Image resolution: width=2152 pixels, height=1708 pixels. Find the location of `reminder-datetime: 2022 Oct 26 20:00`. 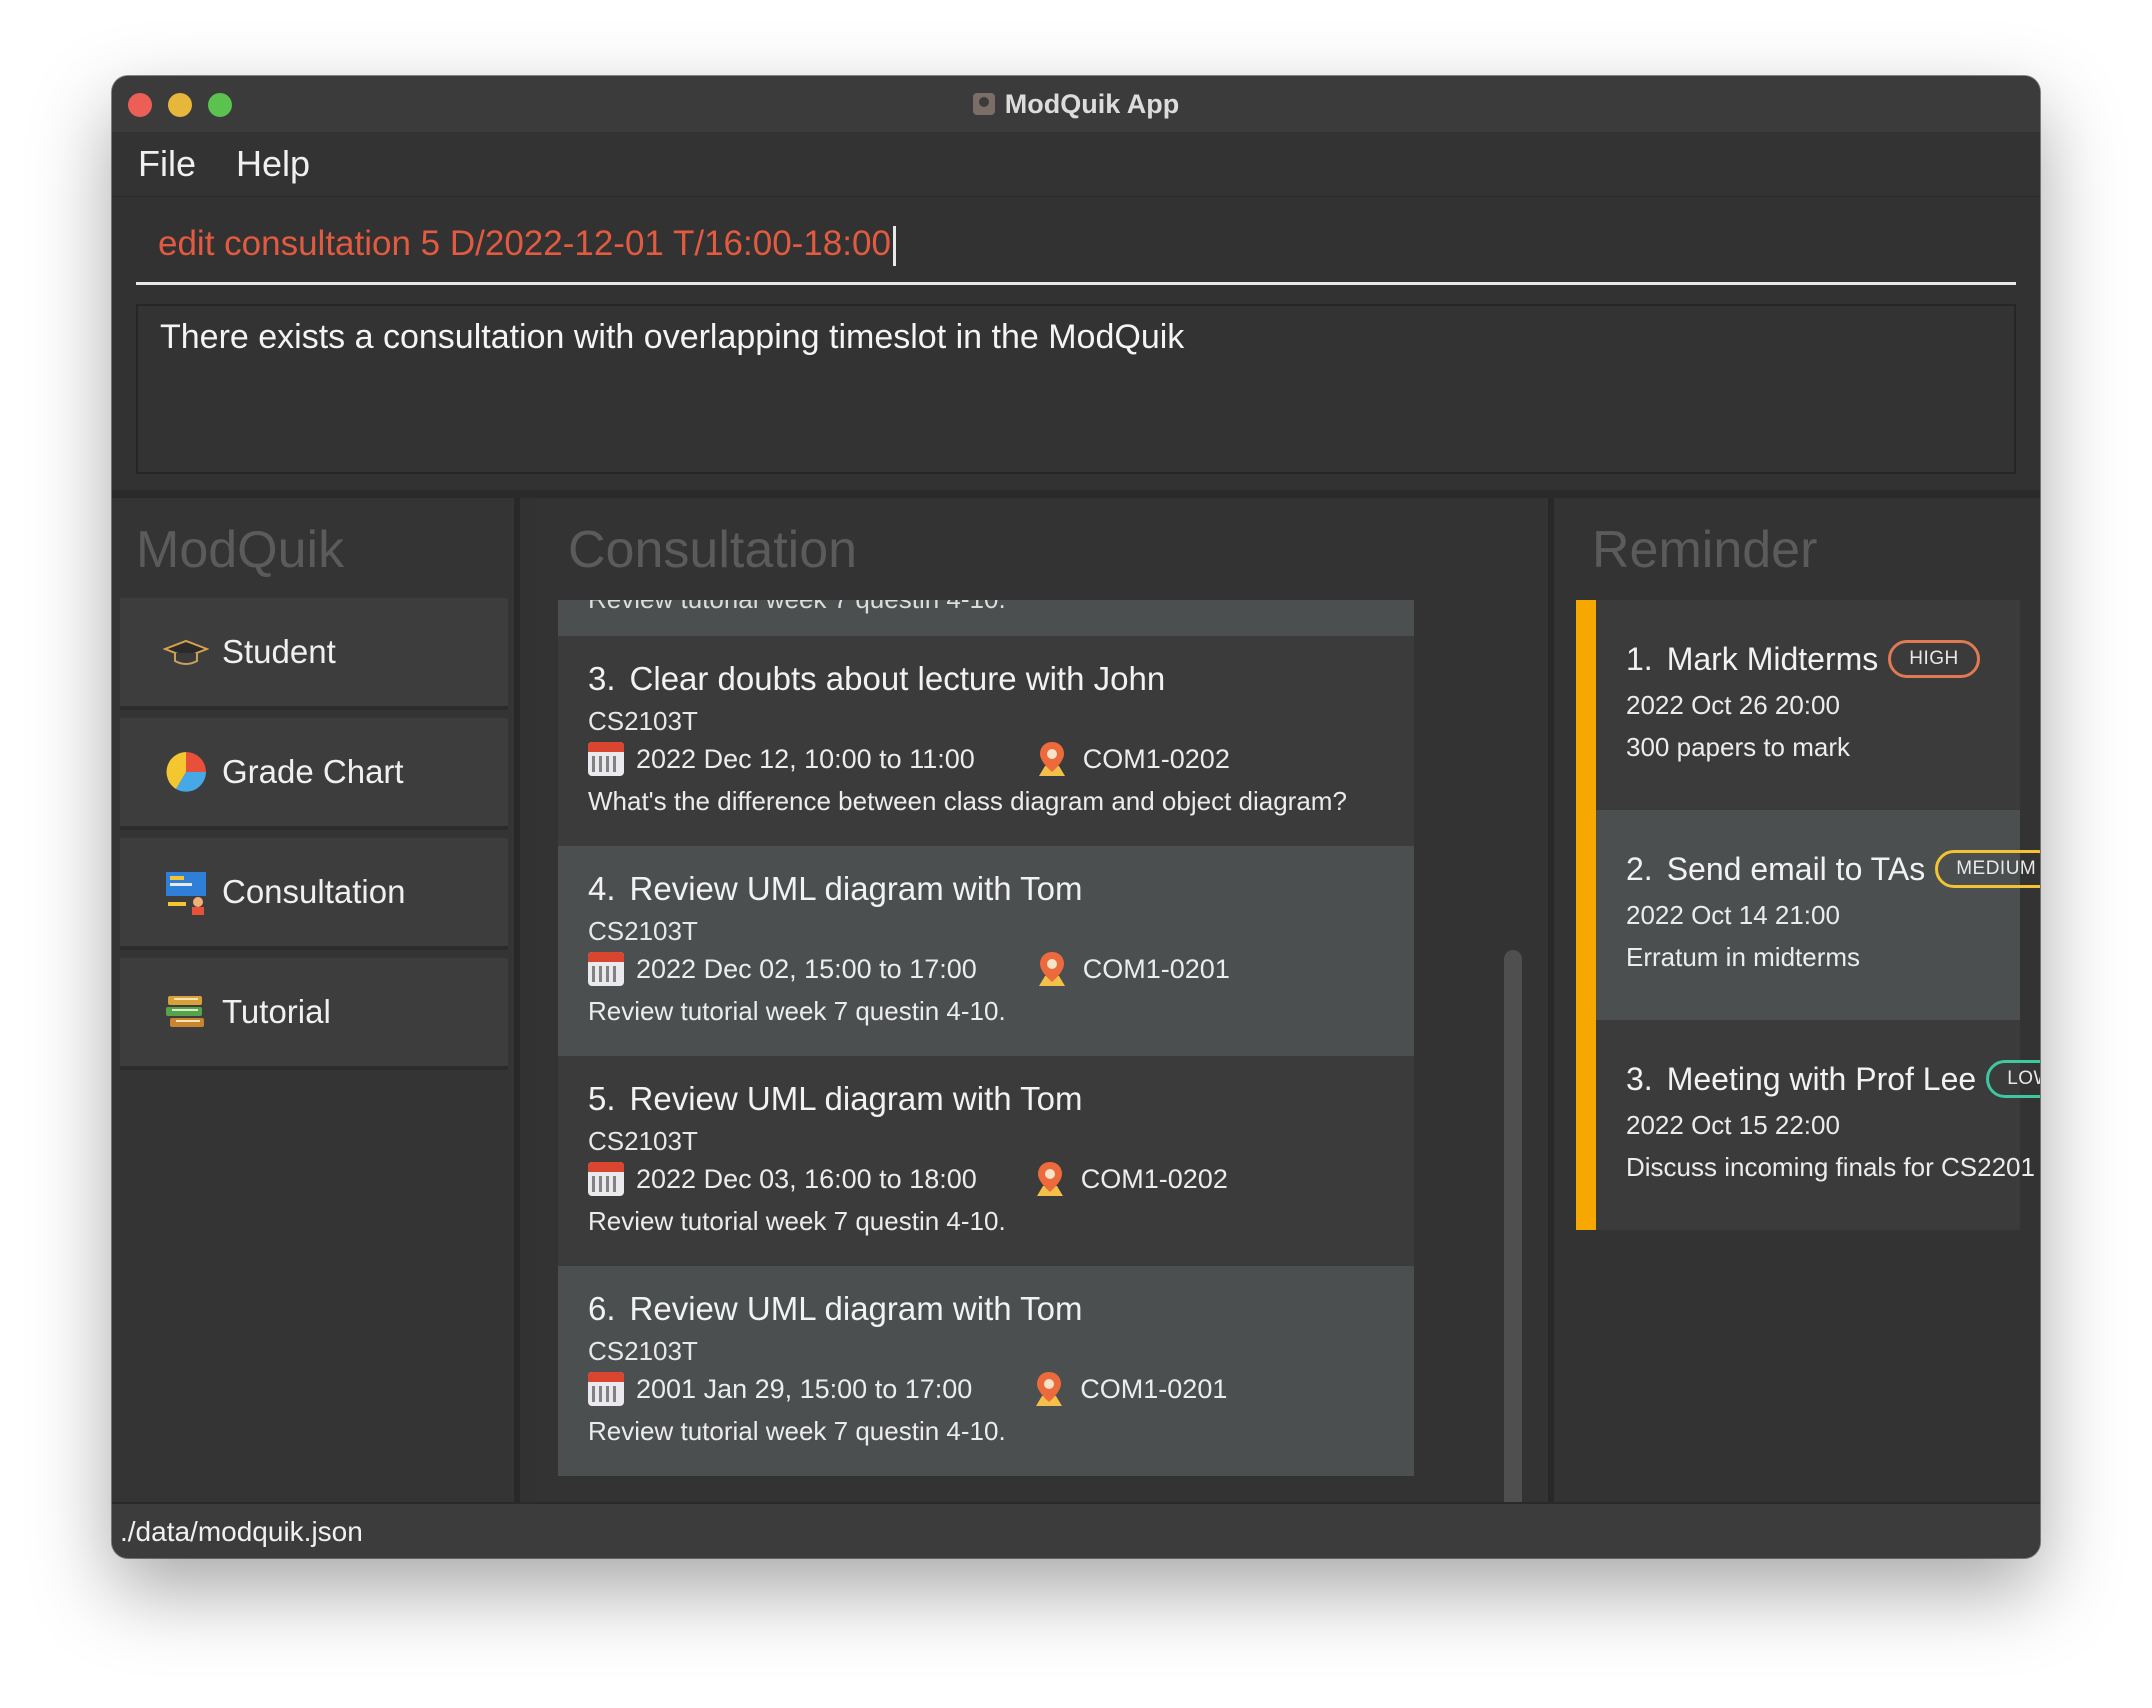

reminder-datetime: 2022 Oct 26 20:00 is located at coordinates (1733, 705).